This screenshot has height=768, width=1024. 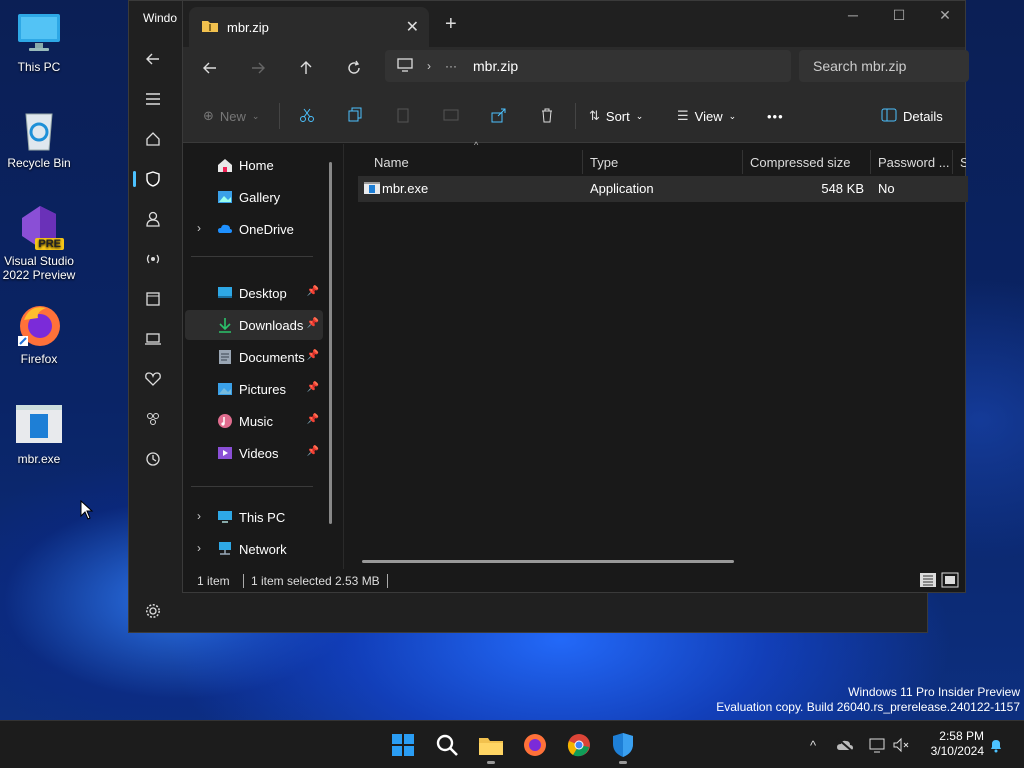 What do you see at coordinates (899, 17) in the screenshot?
I see `maximize-icon: ☐` at bounding box center [899, 17].